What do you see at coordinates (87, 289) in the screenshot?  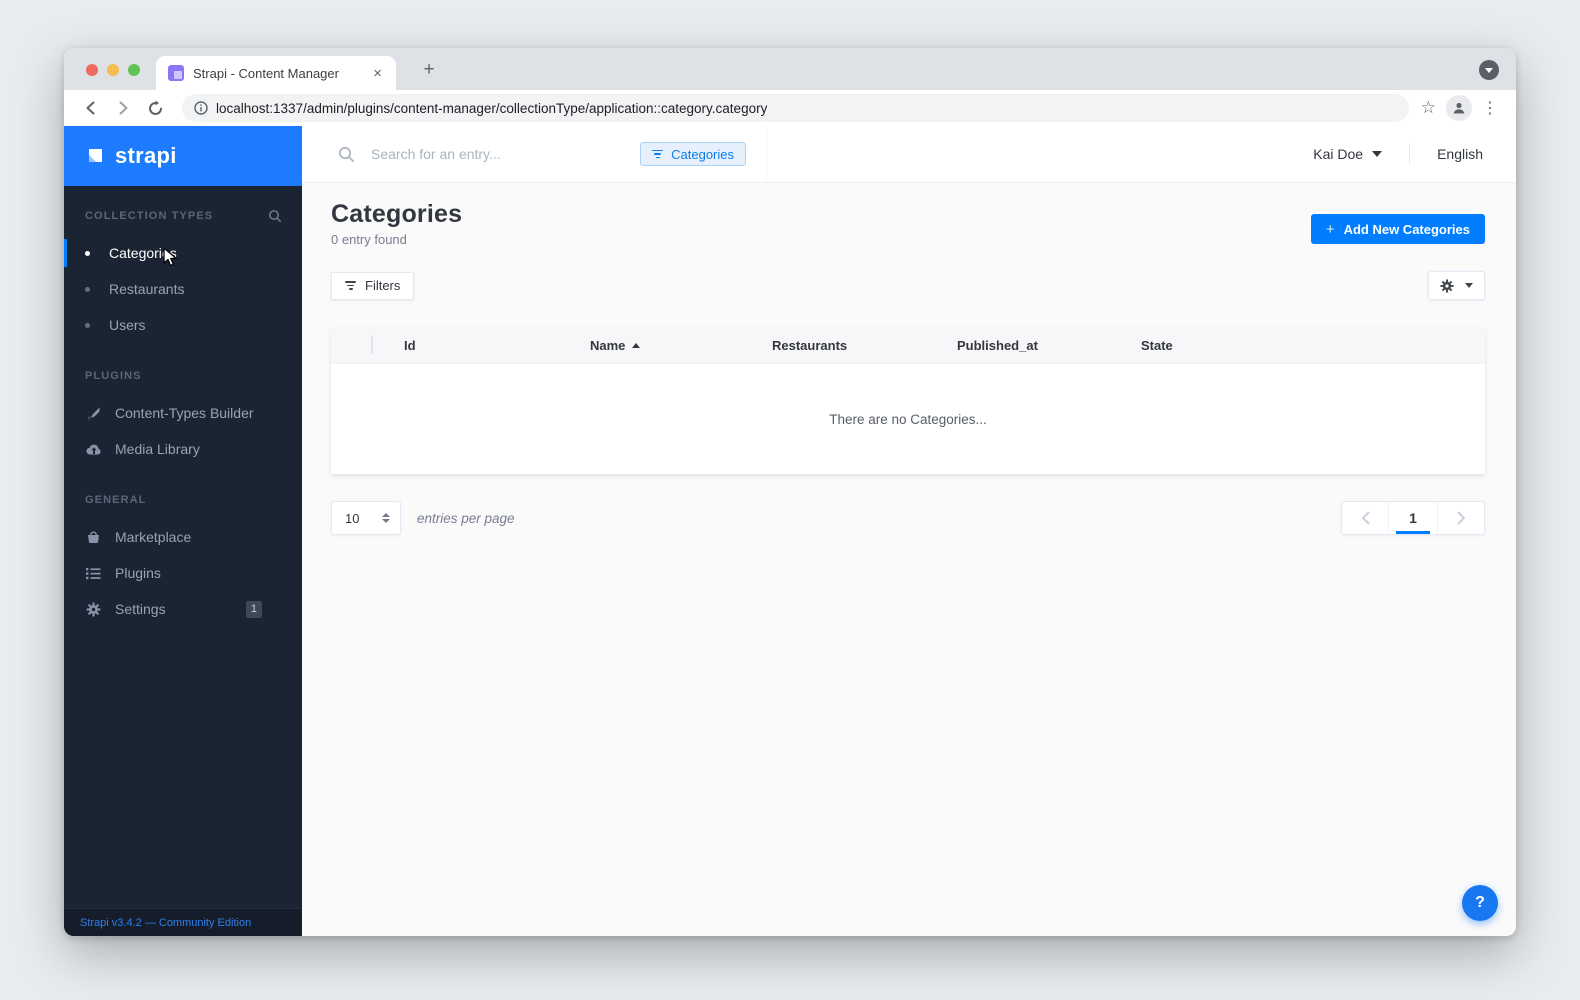 I see `bullet-icon` at bounding box center [87, 289].